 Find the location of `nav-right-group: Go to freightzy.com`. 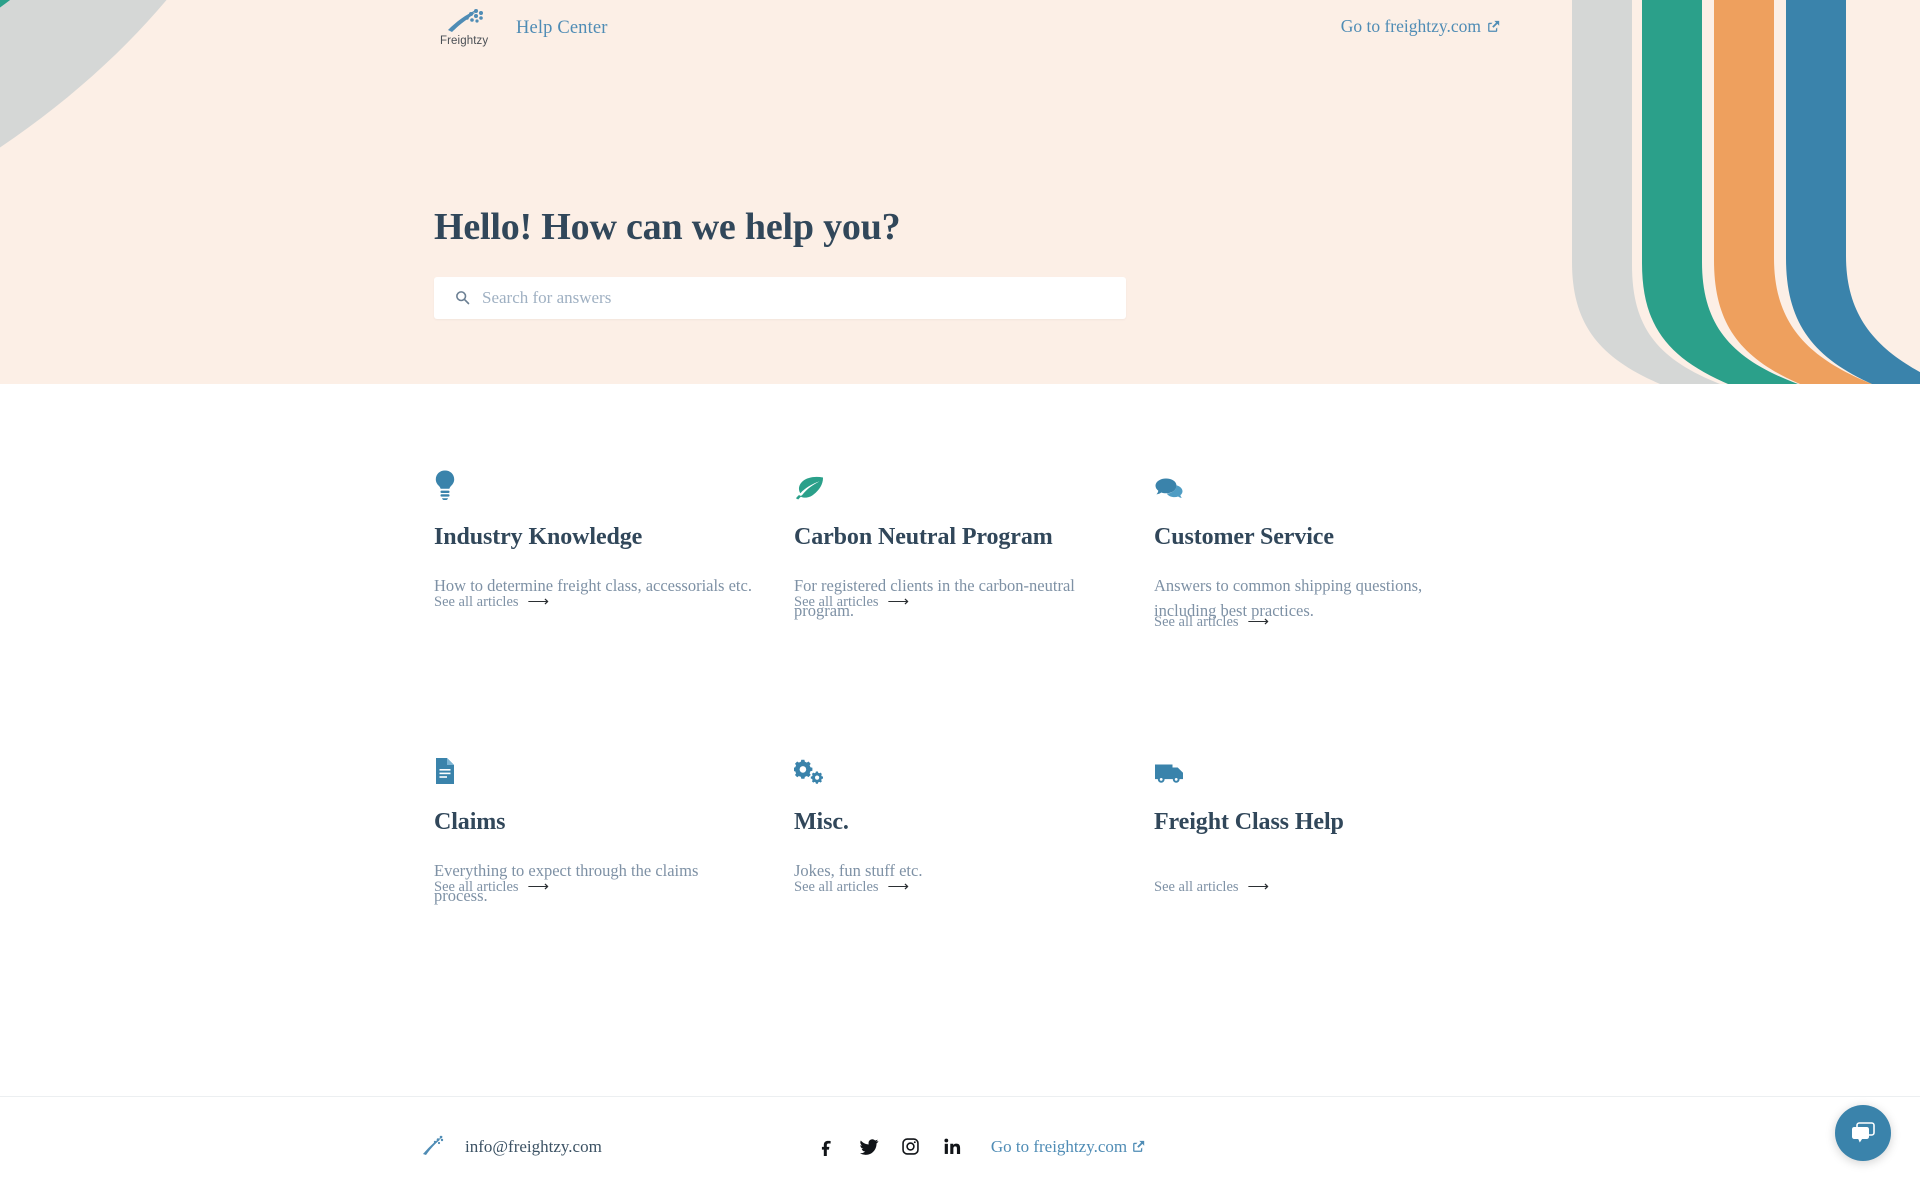

nav-right-group: Go to freightzy.com is located at coordinates (1420, 26).